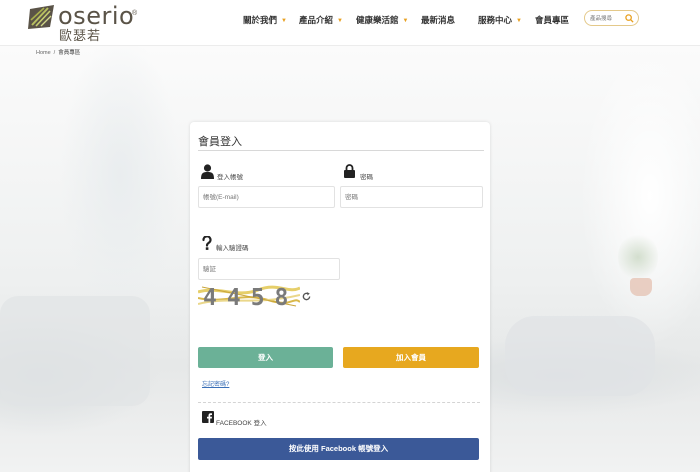 This screenshot has width=700, height=472. What do you see at coordinates (495, 20) in the screenshot?
I see `nav-item-label: 服務中心` at bounding box center [495, 20].